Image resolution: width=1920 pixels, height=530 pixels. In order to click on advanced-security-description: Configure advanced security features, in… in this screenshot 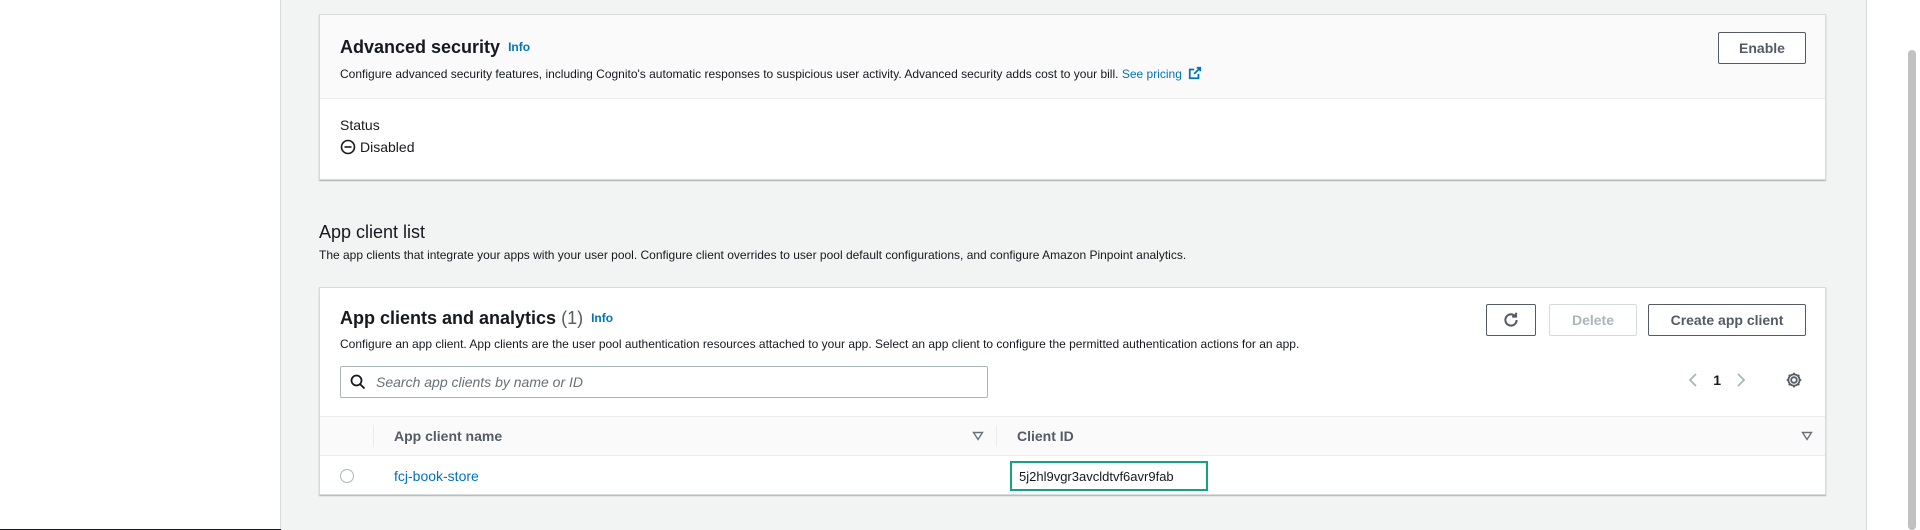, I will do `click(1072, 73)`.